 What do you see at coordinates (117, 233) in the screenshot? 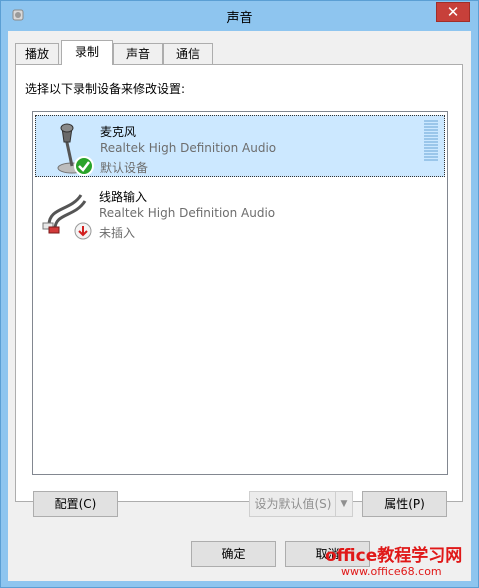
I see `device-status: 未插入` at bounding box center [117, 233].